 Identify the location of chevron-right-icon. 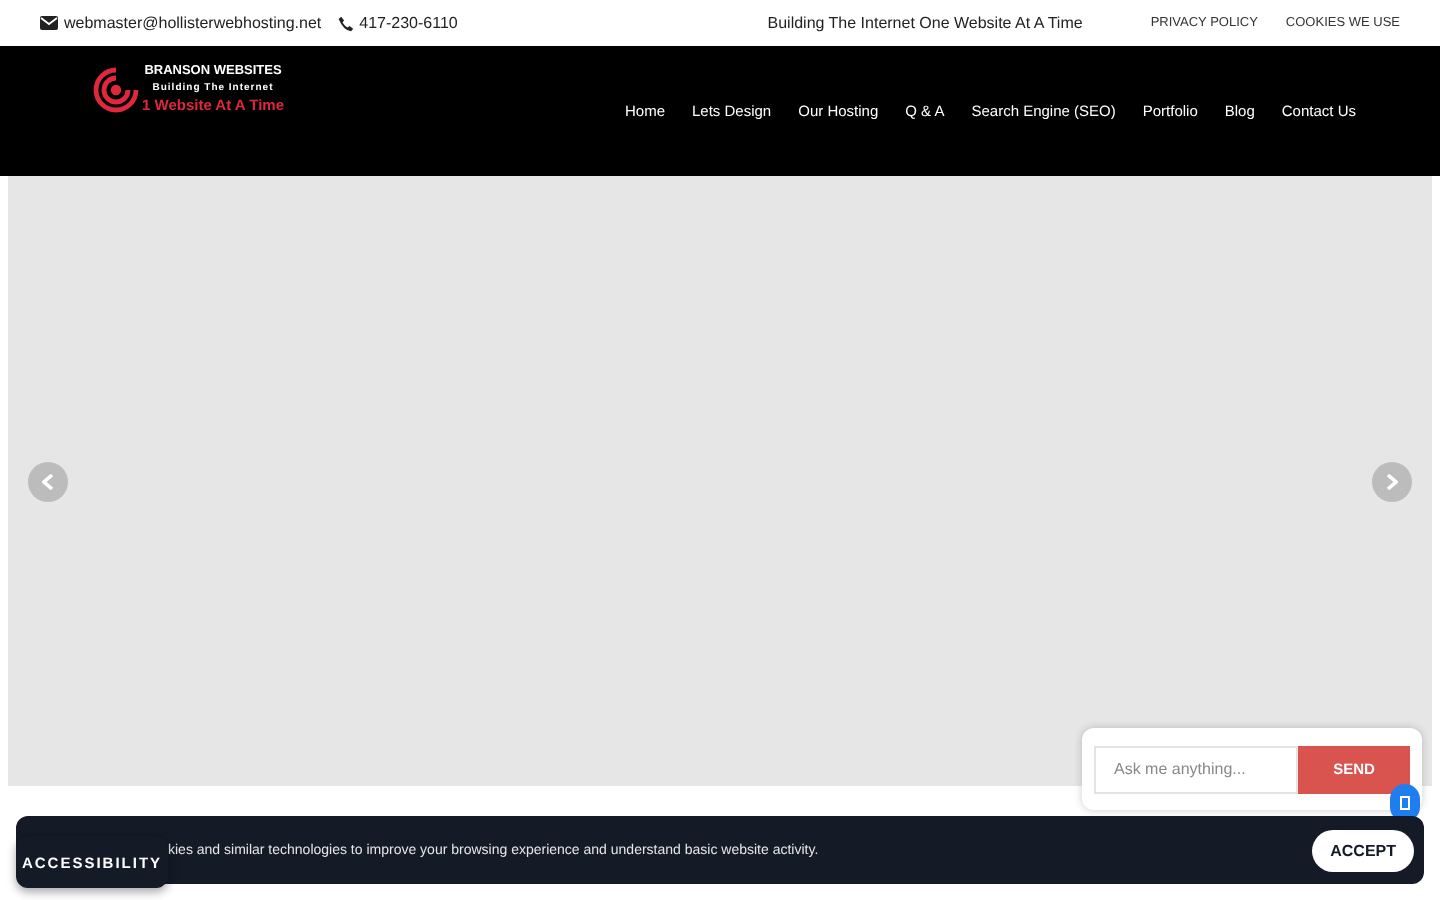
(1392, 481).